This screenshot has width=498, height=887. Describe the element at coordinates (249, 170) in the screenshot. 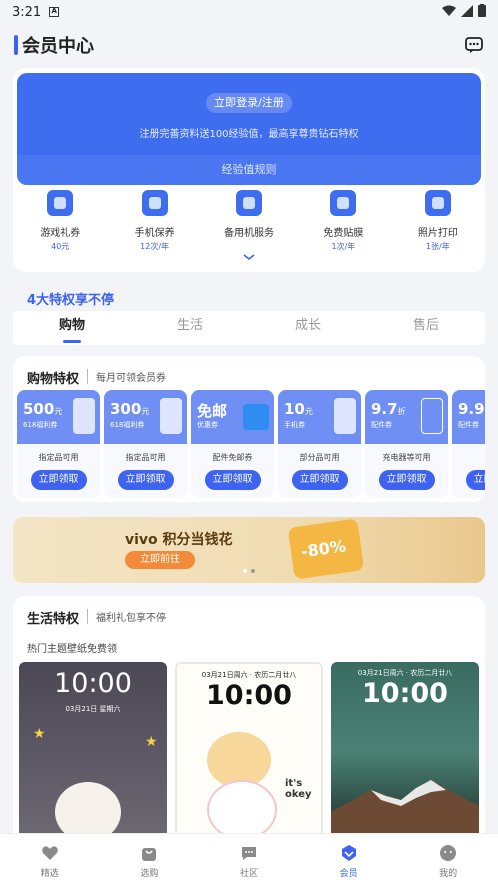

I see `exp-rule-link: 经验值规则` at that location.